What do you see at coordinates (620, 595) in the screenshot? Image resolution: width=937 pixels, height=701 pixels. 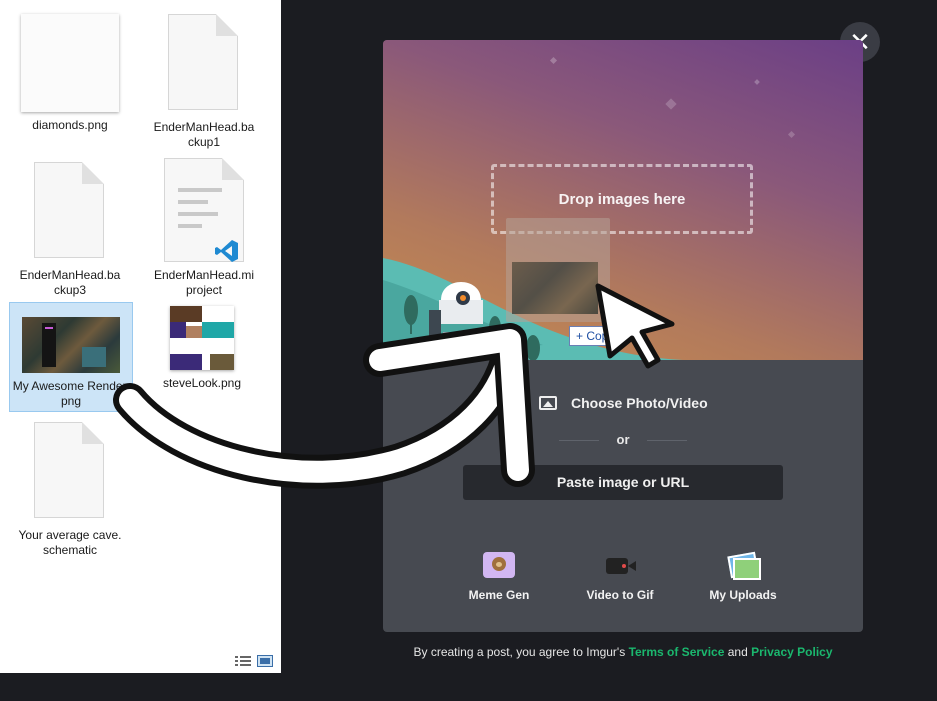 I see `video-to-gif-label: Video to Gif` at bounding box center [620, 595].